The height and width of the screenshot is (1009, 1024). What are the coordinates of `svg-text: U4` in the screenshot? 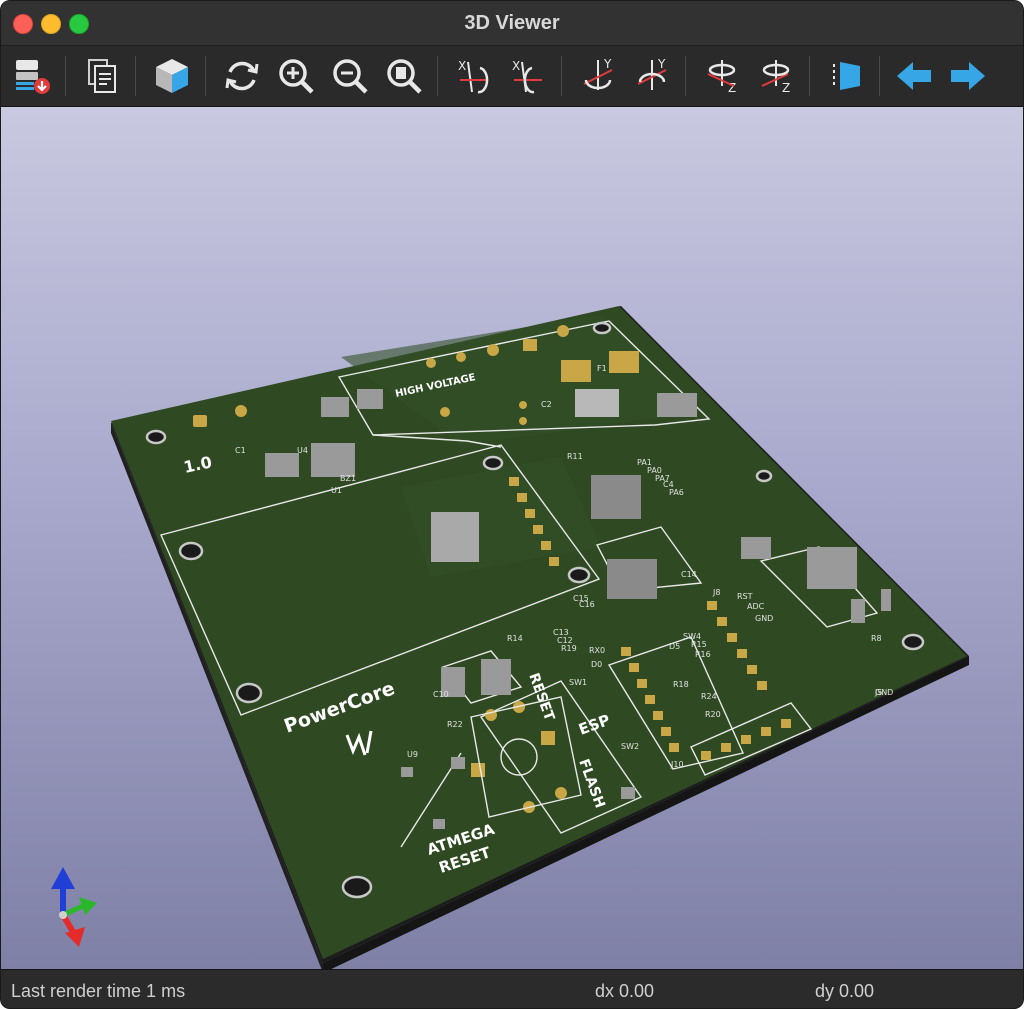 It's located at (302, 450).